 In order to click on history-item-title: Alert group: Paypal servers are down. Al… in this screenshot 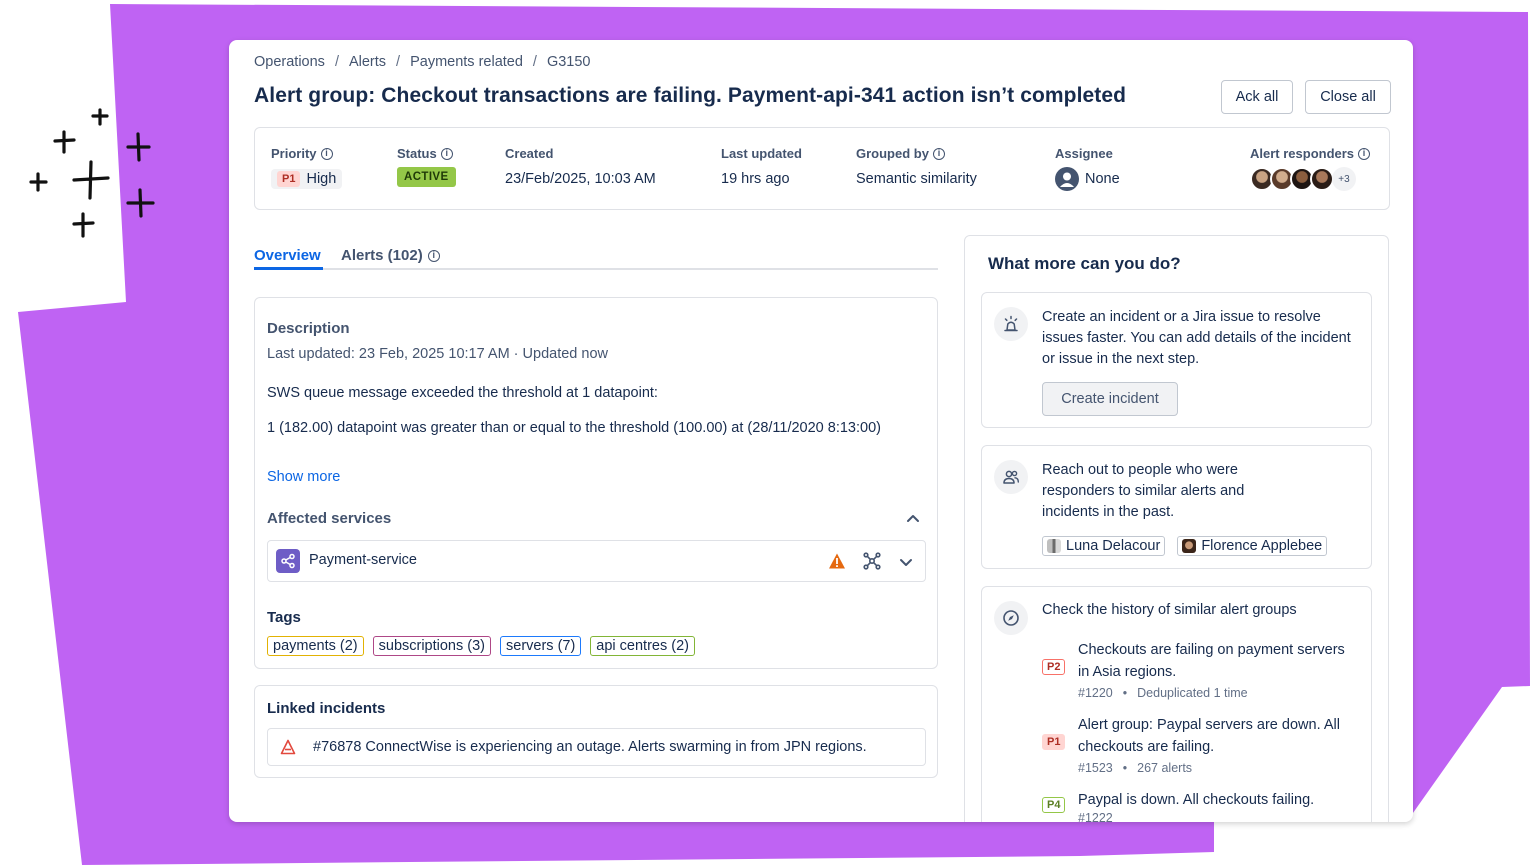, I will do `click(1209, 736)`.